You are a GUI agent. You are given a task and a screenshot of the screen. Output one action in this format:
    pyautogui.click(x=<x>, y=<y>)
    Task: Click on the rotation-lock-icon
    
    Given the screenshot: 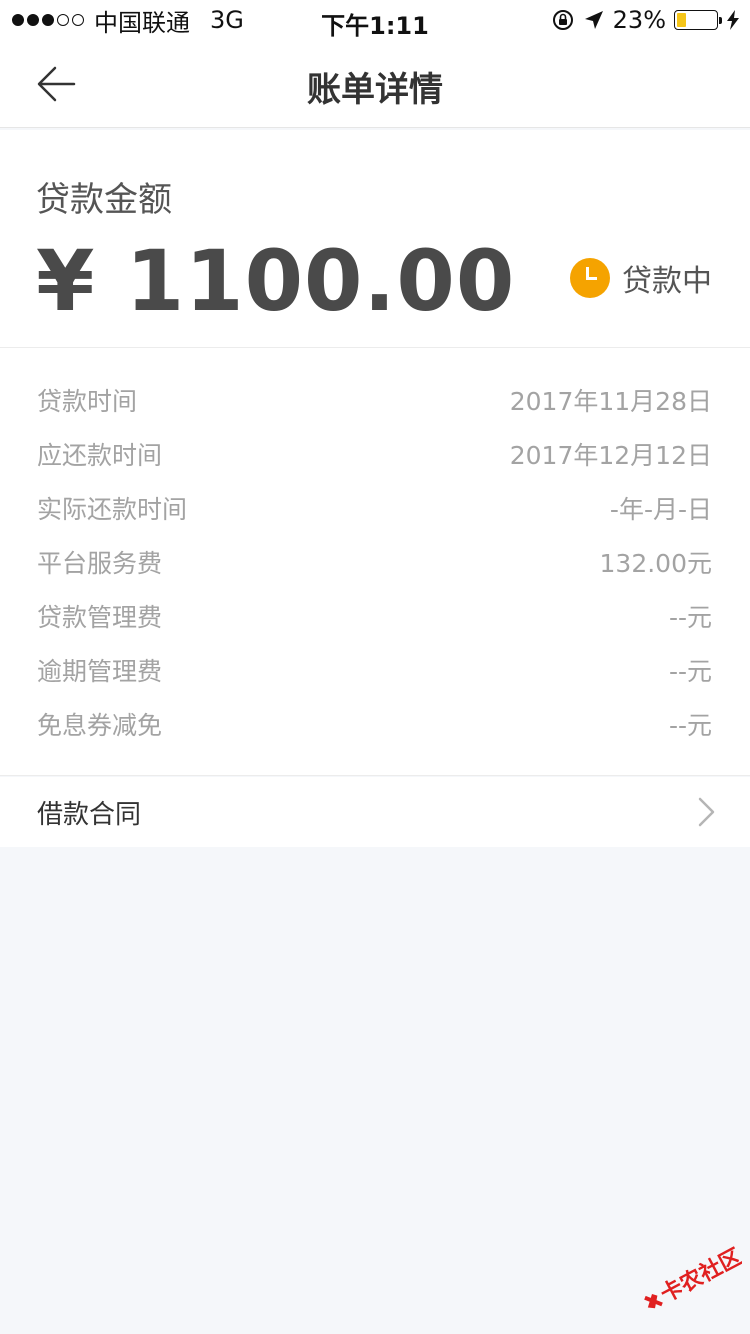 What is the action you would take?
    pyautogui.click(x=562, y=20)
    